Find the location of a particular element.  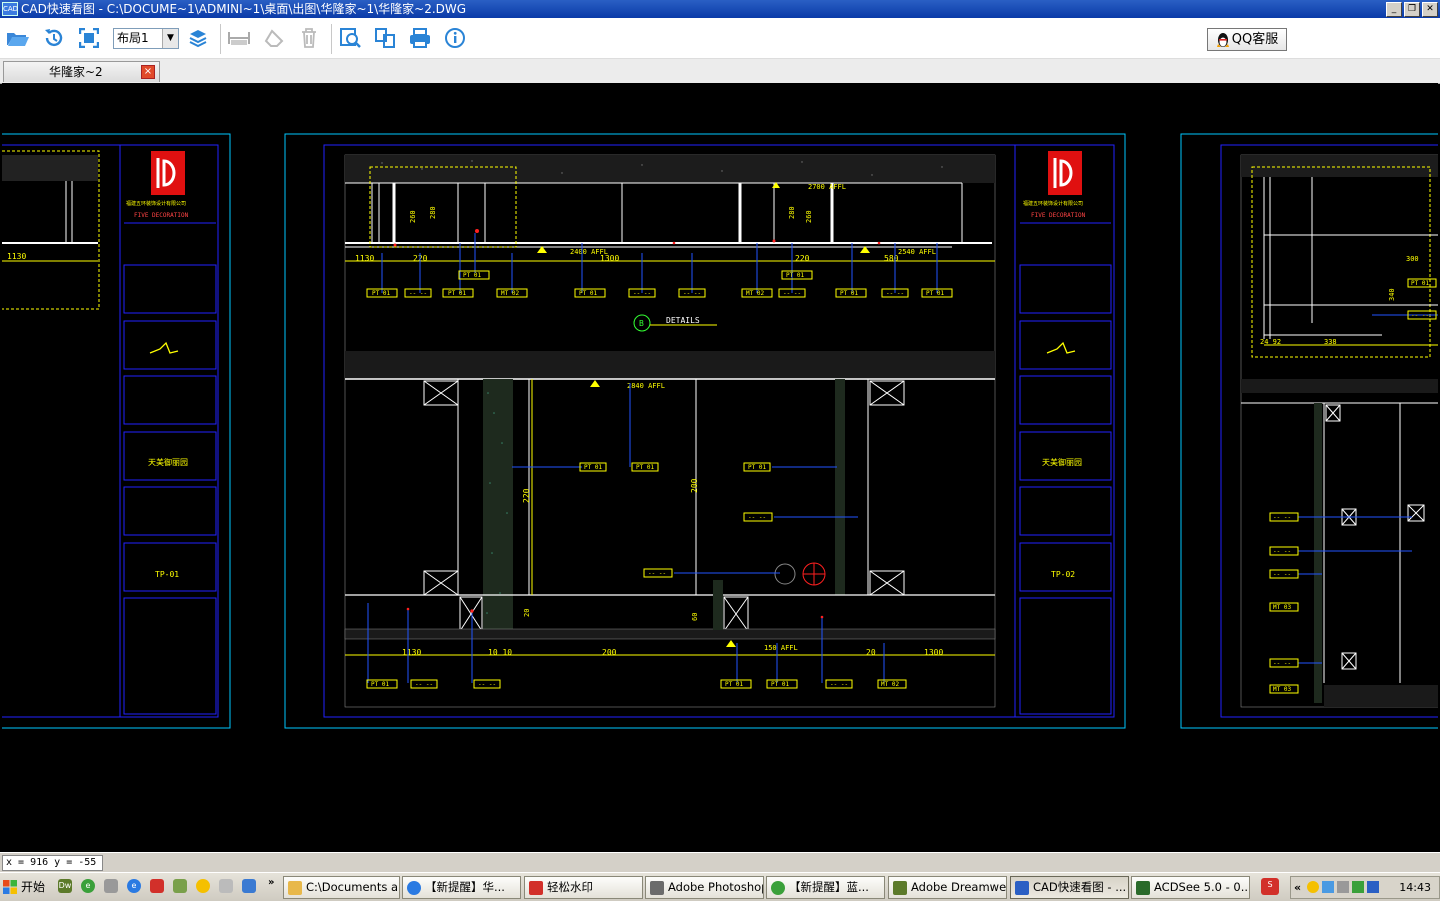

tag-pt01-m: PT 01 is located at coordinates (780, 684).